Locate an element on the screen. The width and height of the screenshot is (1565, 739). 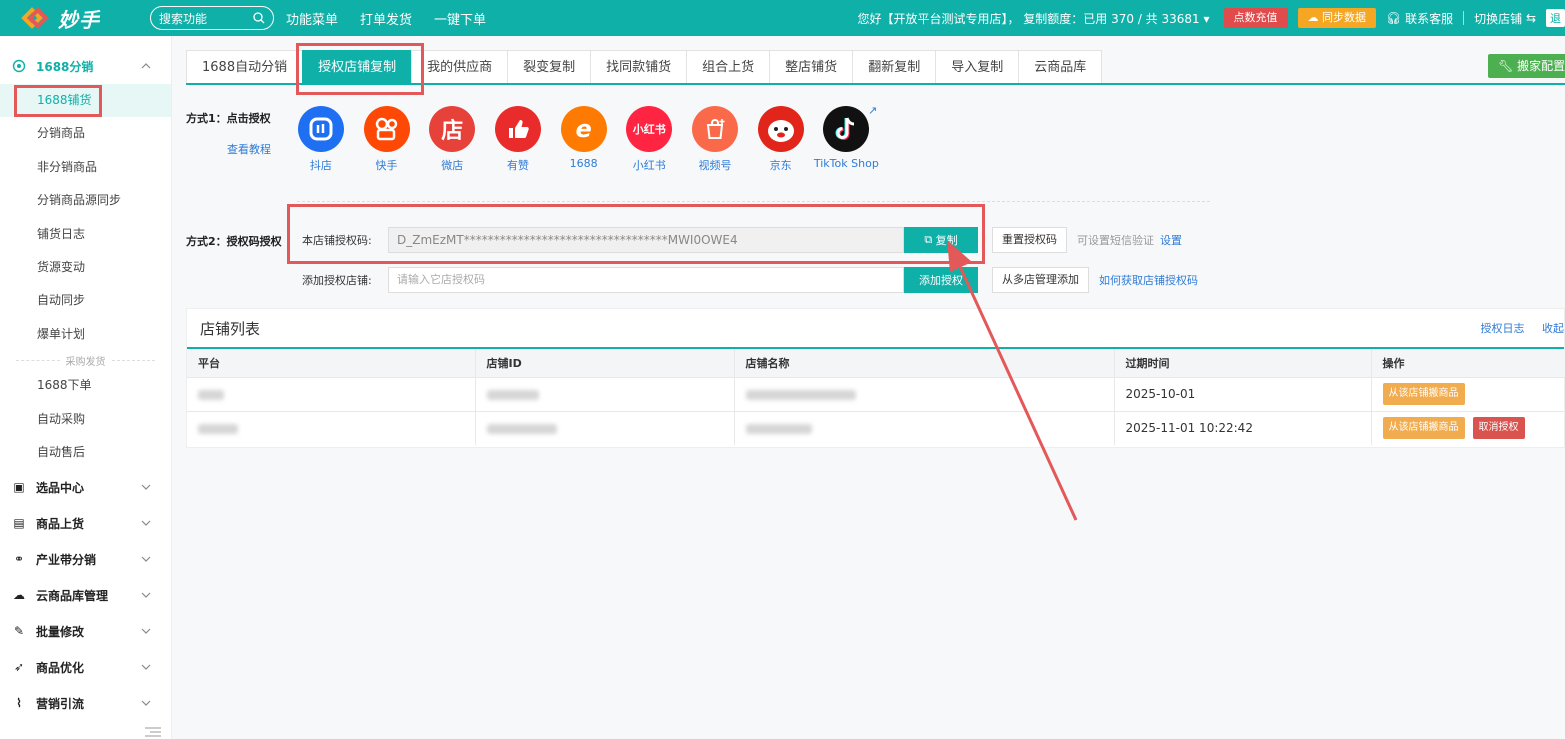
switch-store-link: 切换店铺 ⇆ is located at coordinates (1505, 18).